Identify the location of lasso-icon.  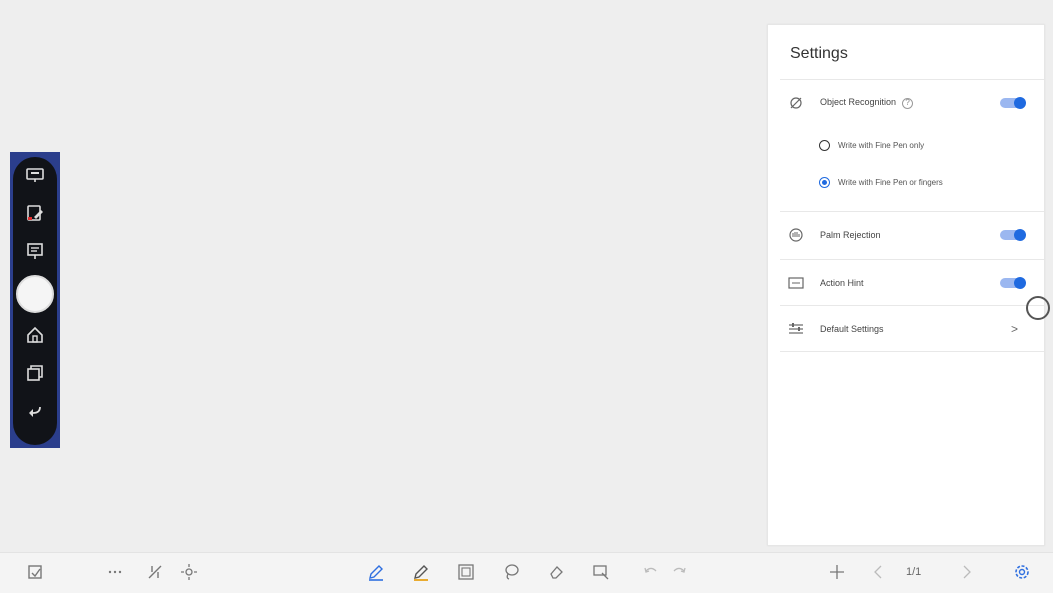
(511, 574).